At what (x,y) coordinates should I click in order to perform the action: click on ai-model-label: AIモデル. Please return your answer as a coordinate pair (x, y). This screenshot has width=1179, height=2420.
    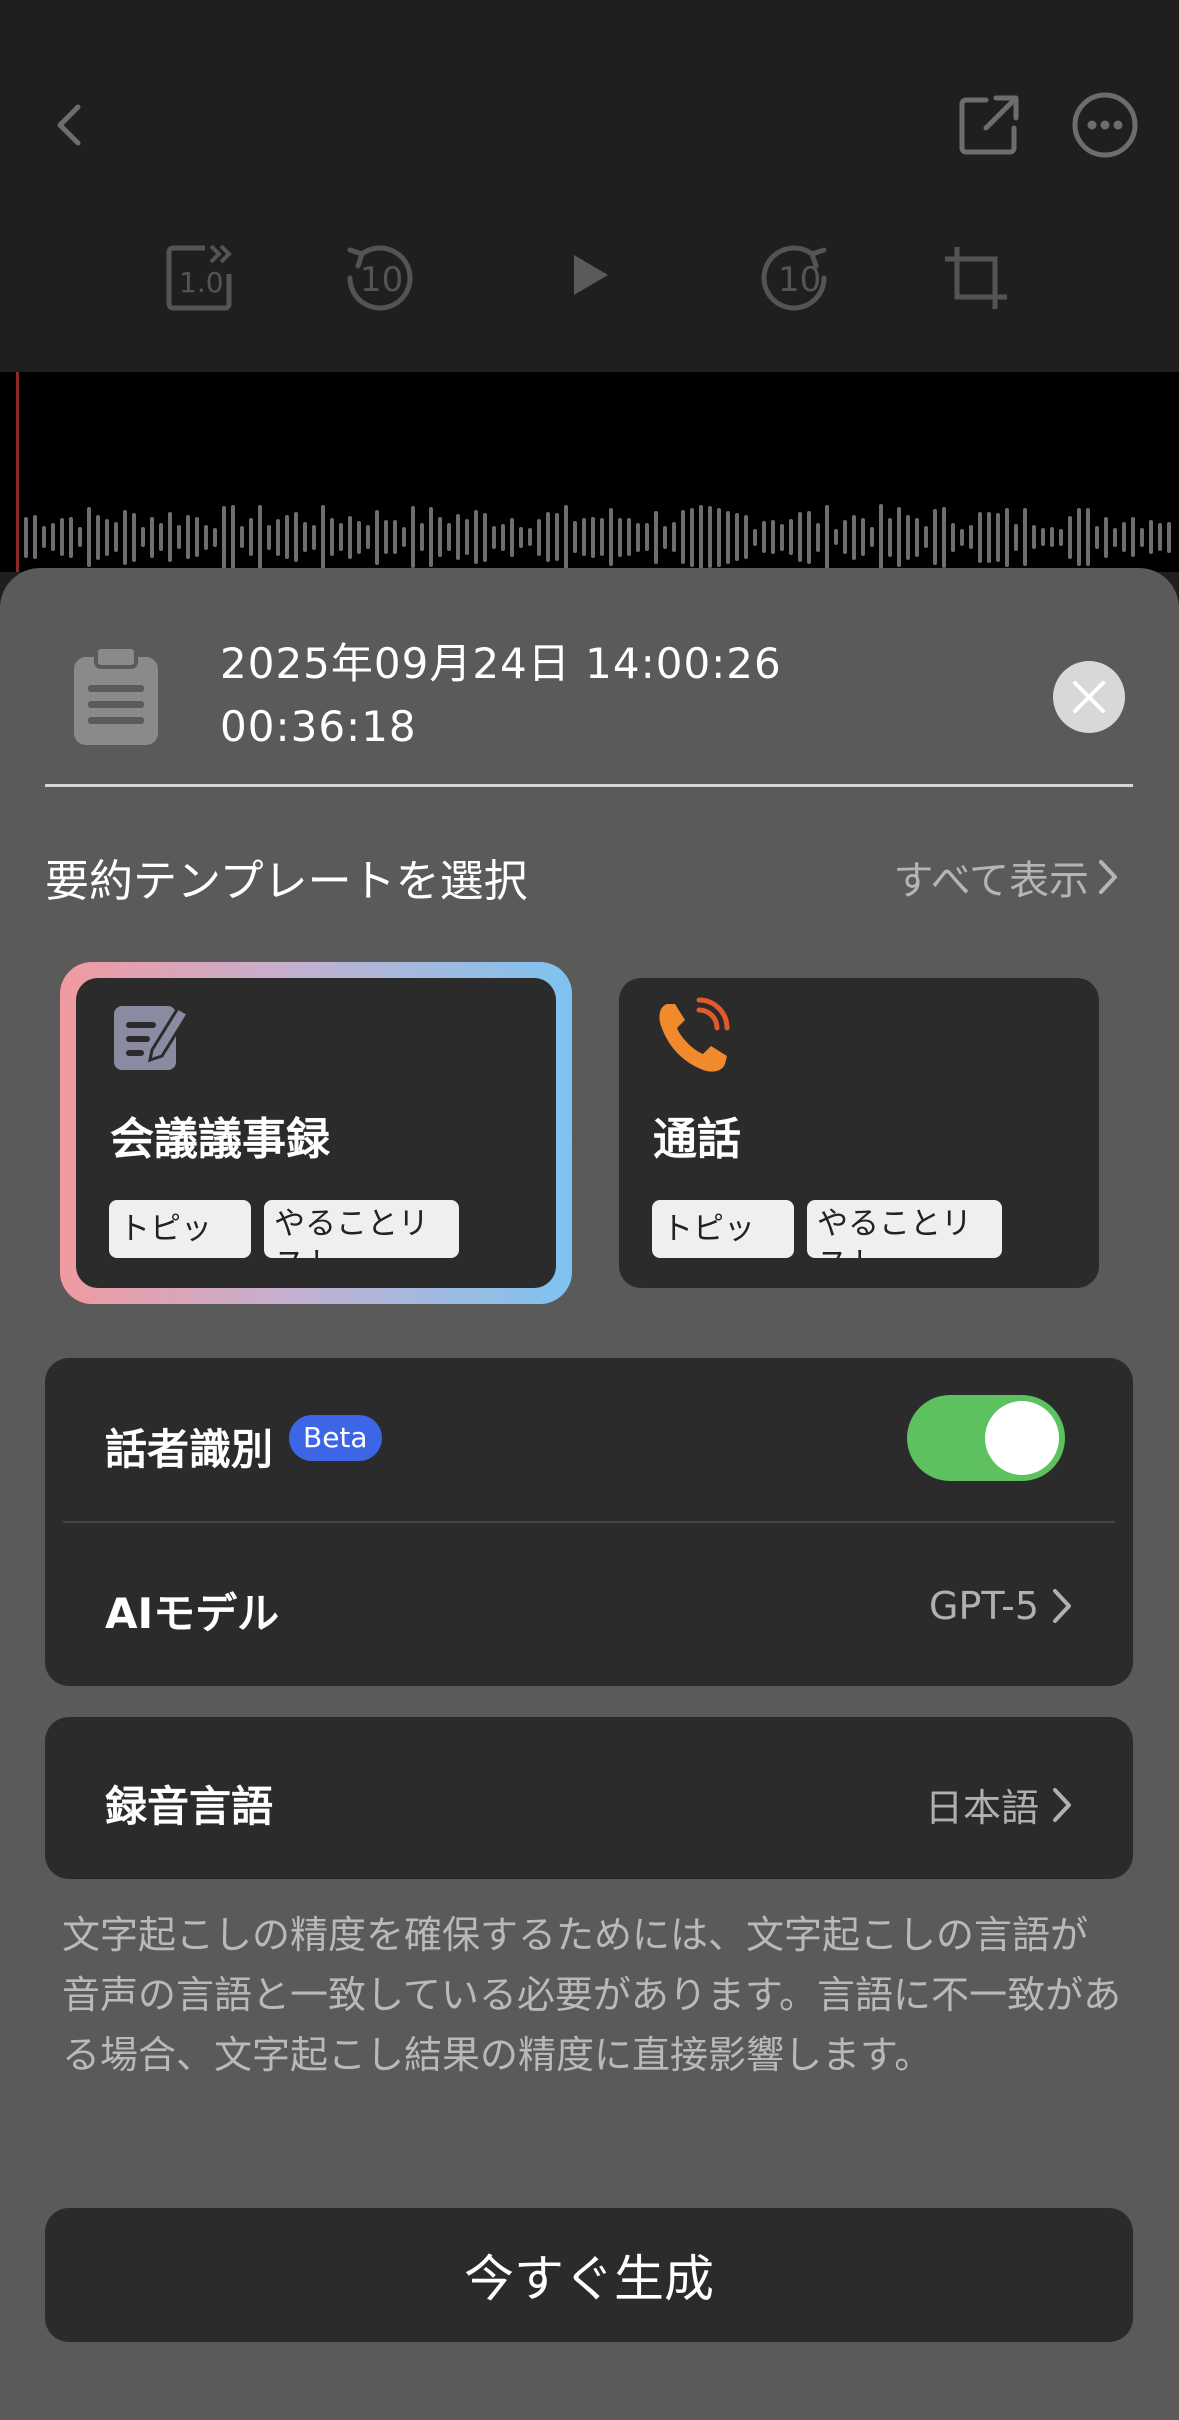
    Looking at the image, I should click on (192, 1613).